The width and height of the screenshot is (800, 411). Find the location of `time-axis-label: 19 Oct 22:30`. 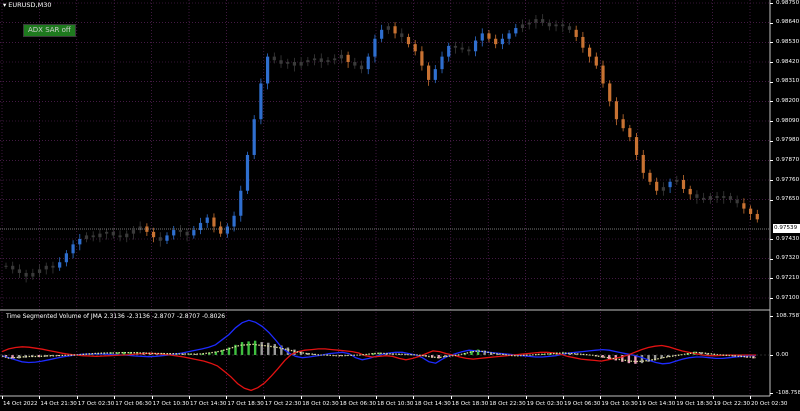

time-axis-label: 19 Oct 22:30 is located at coordinates (732, 404).